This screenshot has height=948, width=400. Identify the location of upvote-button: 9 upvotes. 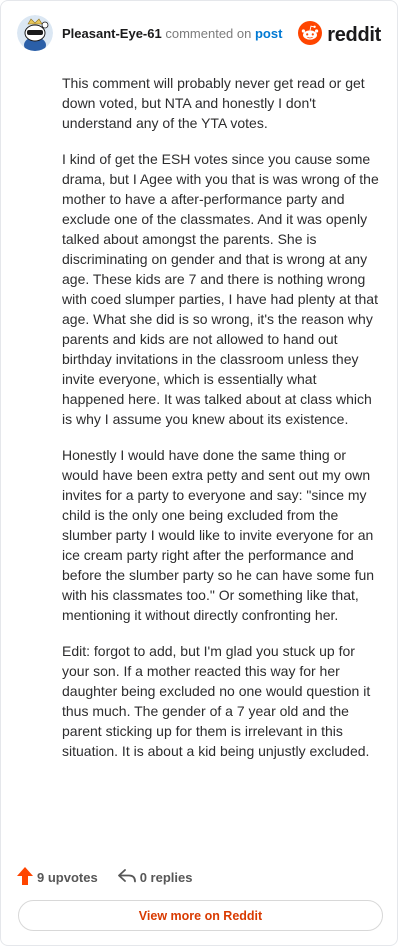
(57, 877).